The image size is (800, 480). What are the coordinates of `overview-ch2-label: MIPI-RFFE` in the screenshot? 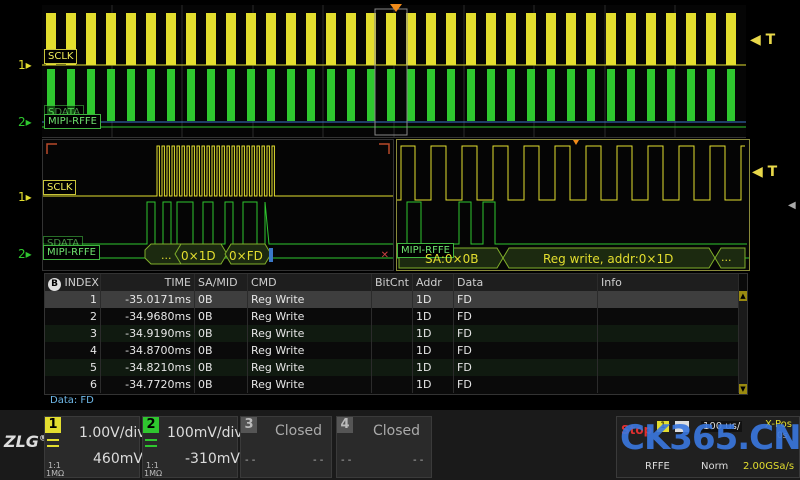 It's located at (72, 121).